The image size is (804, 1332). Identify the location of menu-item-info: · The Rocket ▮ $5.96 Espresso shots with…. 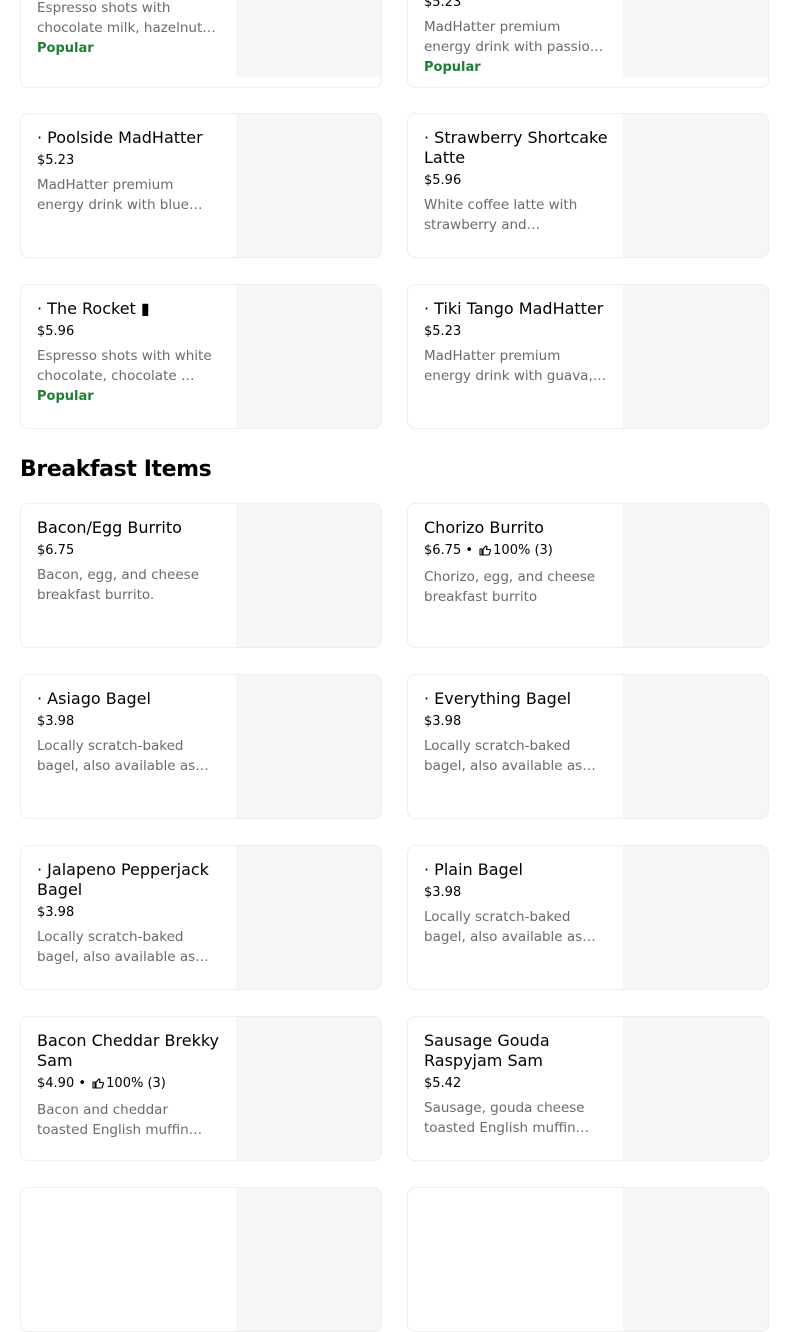
(129, 353).